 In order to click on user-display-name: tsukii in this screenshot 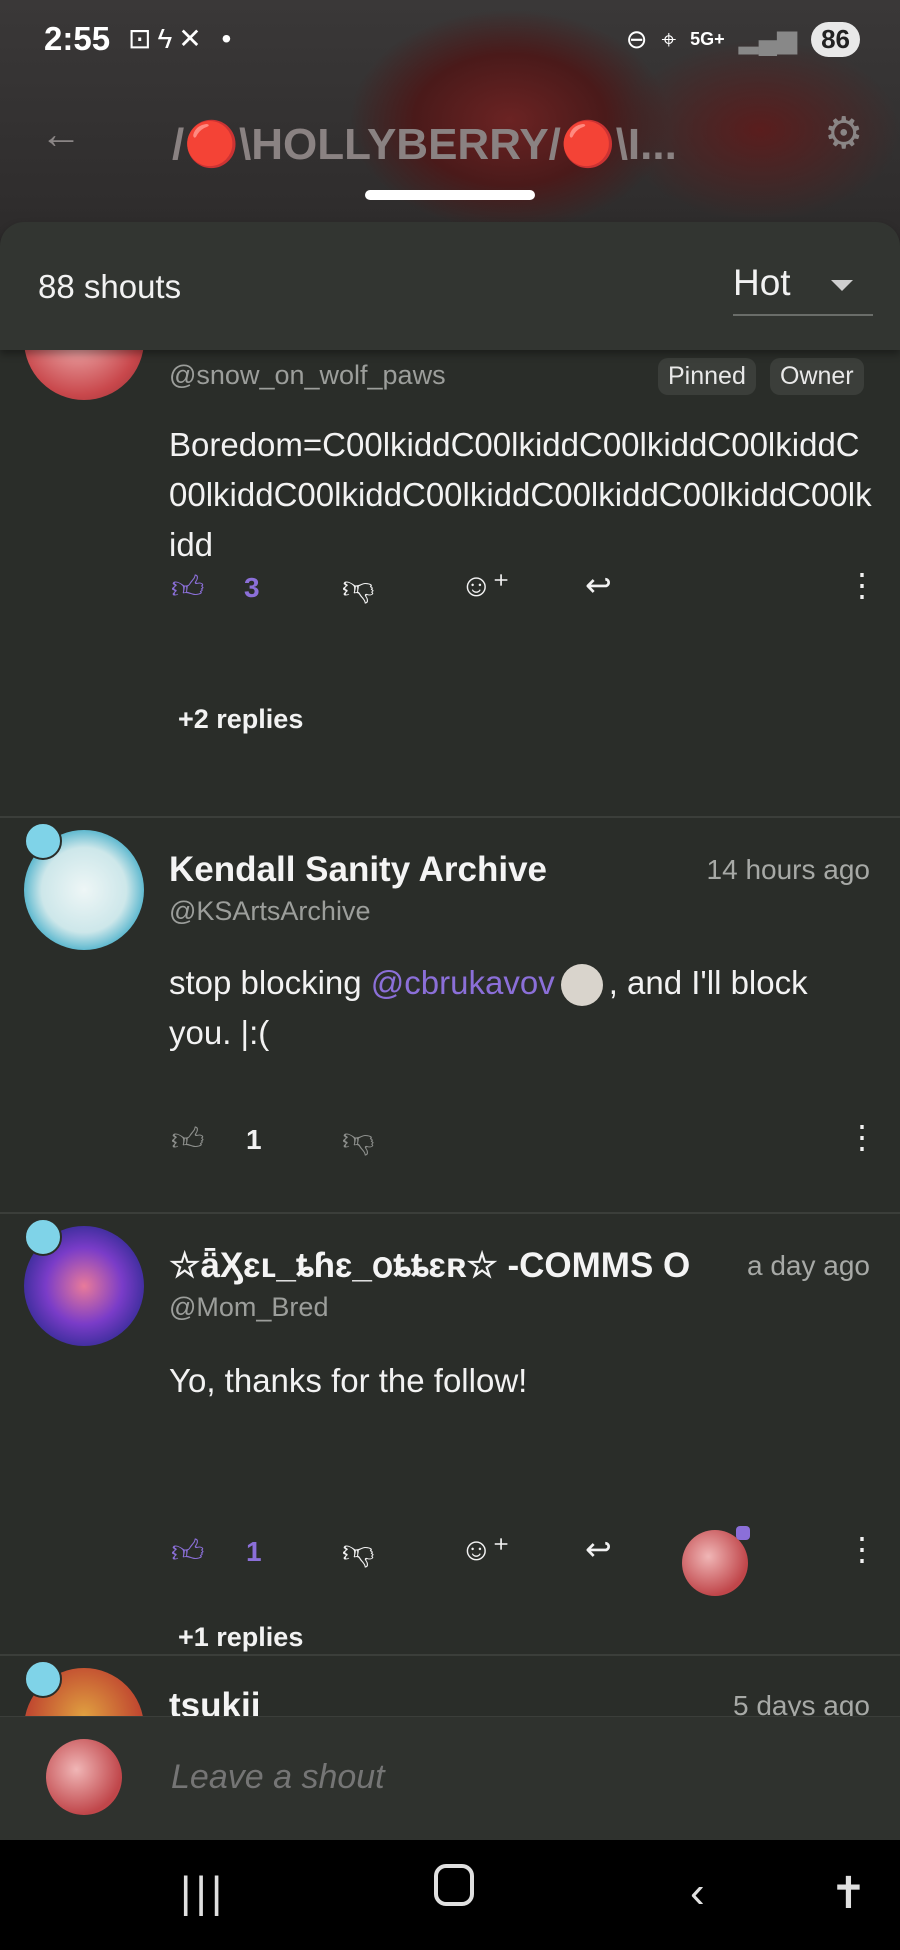, I will do `click(369, 1701)`.